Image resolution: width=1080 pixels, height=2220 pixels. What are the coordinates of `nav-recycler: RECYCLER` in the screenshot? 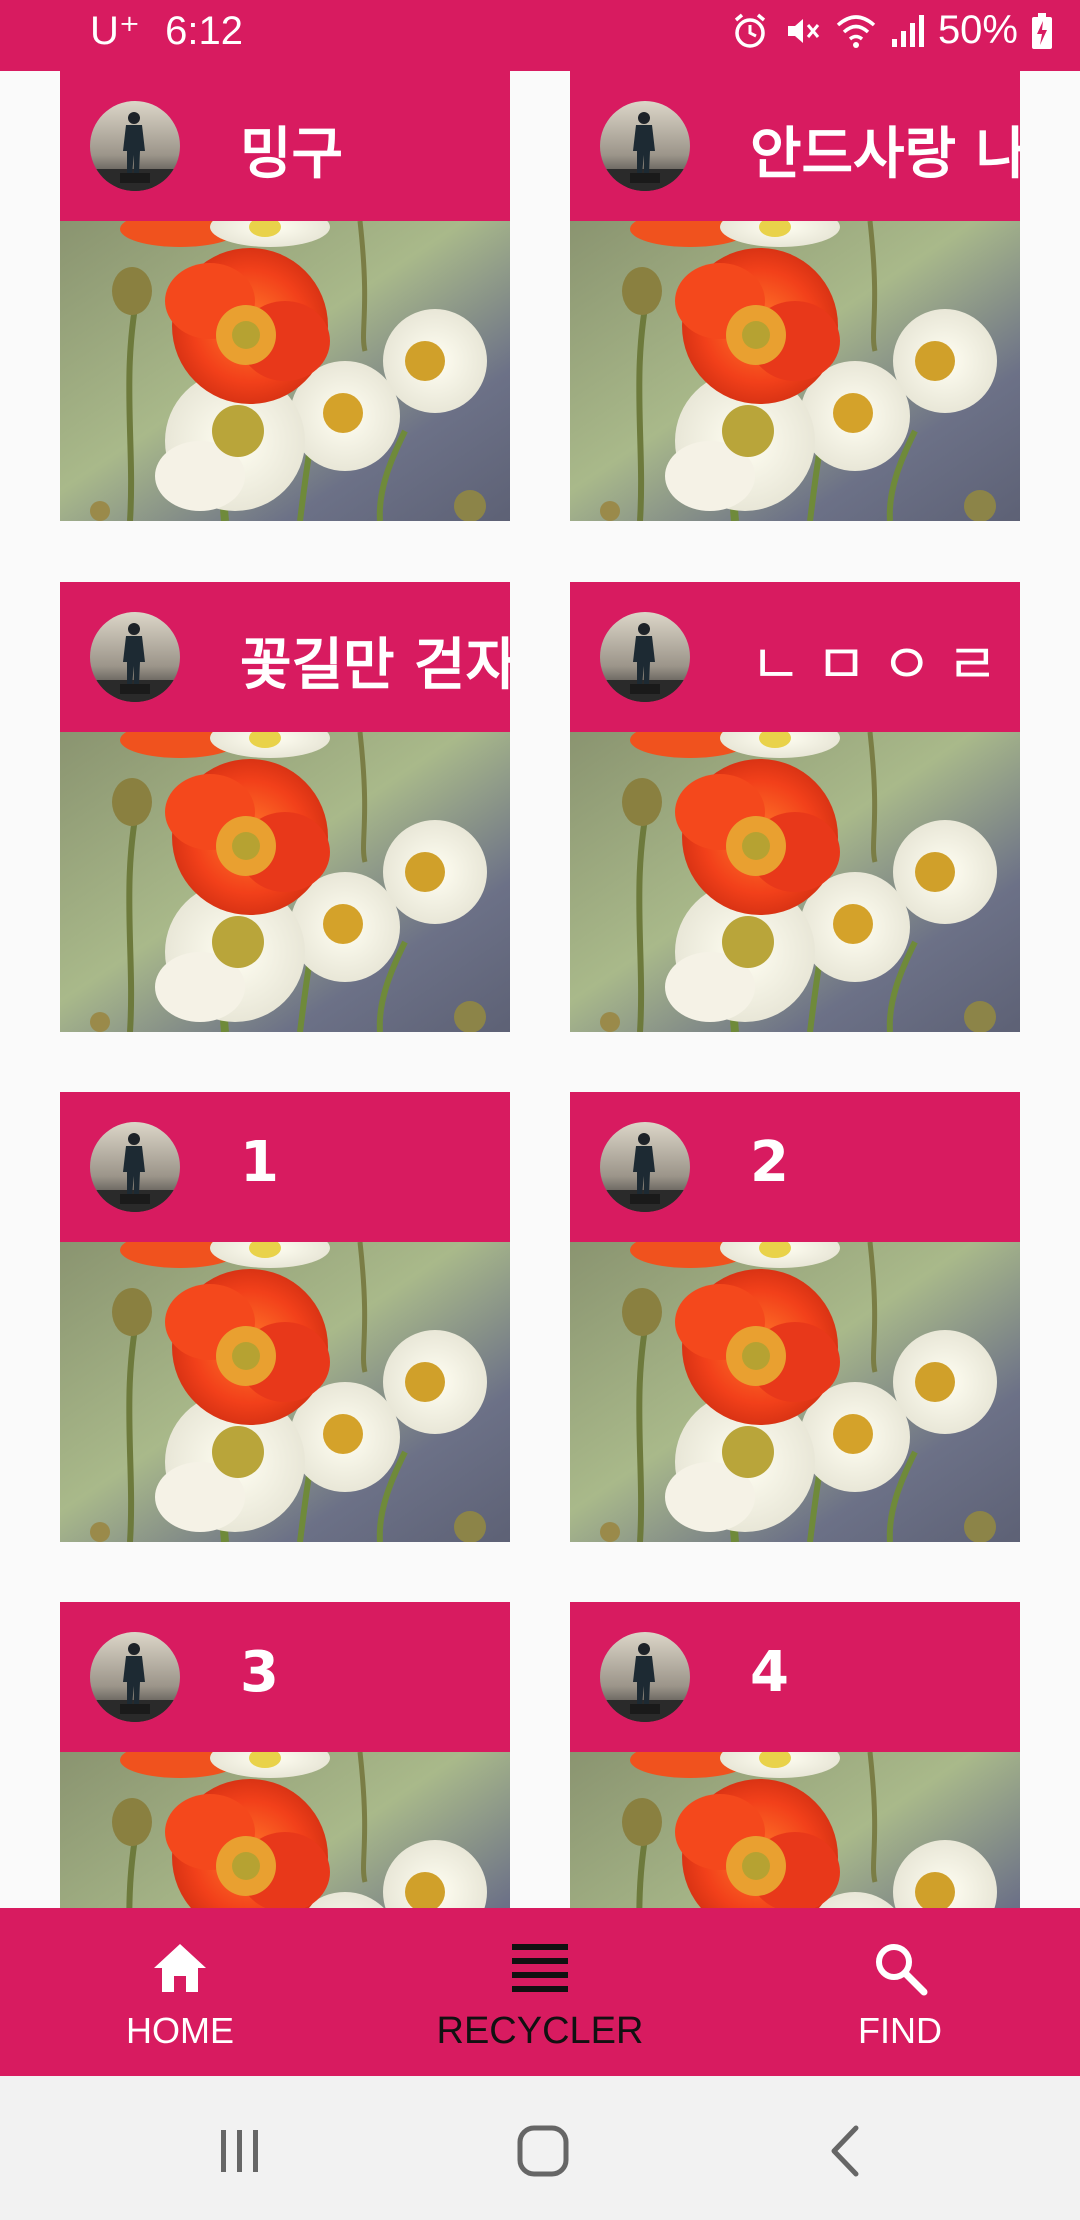 It's located at (540, 1992).